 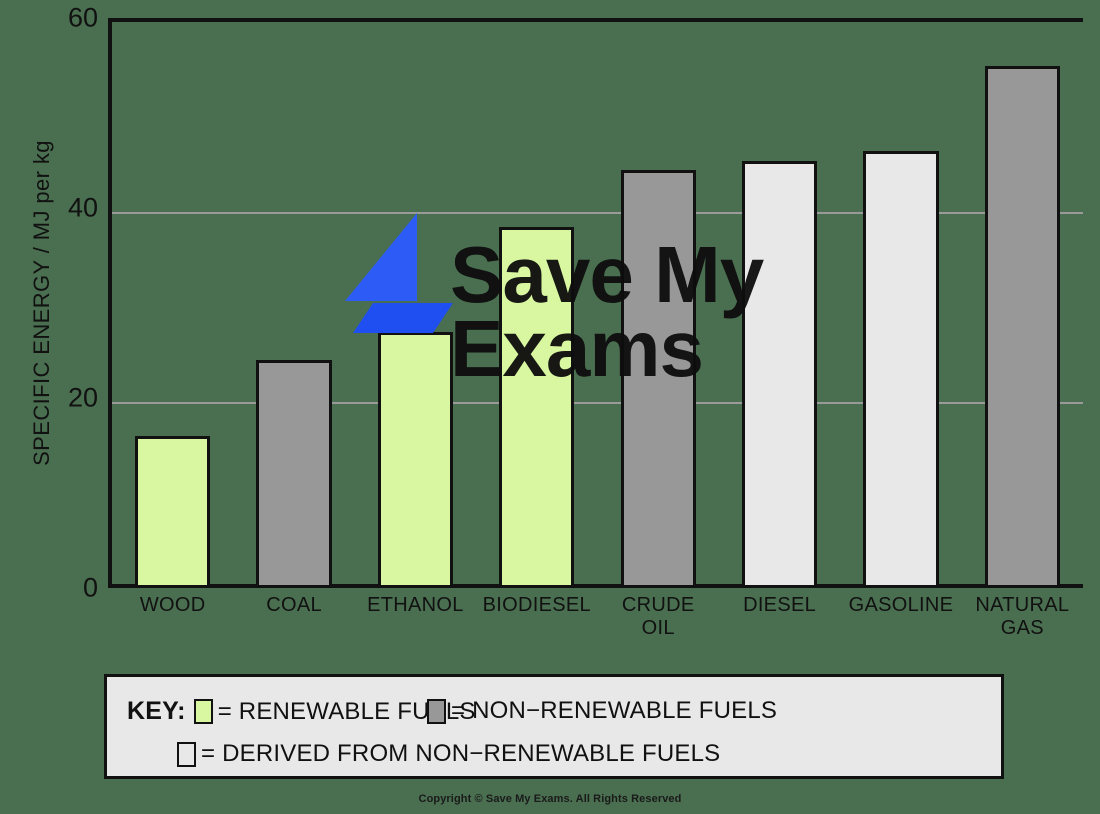 I want to click on legend-key-label: KEY:, so click(x=156, y=711).